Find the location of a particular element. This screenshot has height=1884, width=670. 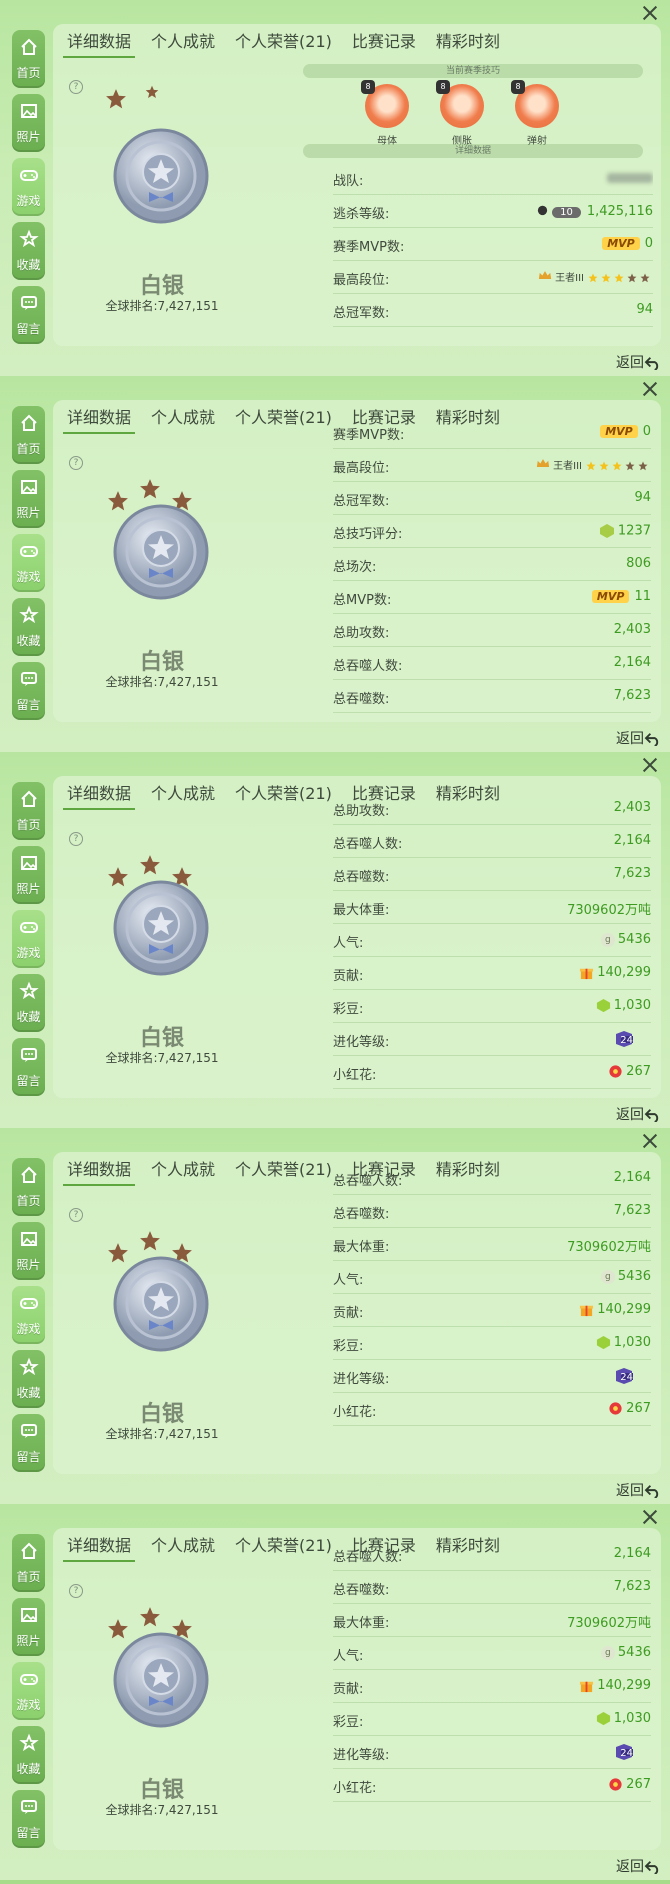

skill-item: 8 侧胀 is located at coordinates (461, 113).